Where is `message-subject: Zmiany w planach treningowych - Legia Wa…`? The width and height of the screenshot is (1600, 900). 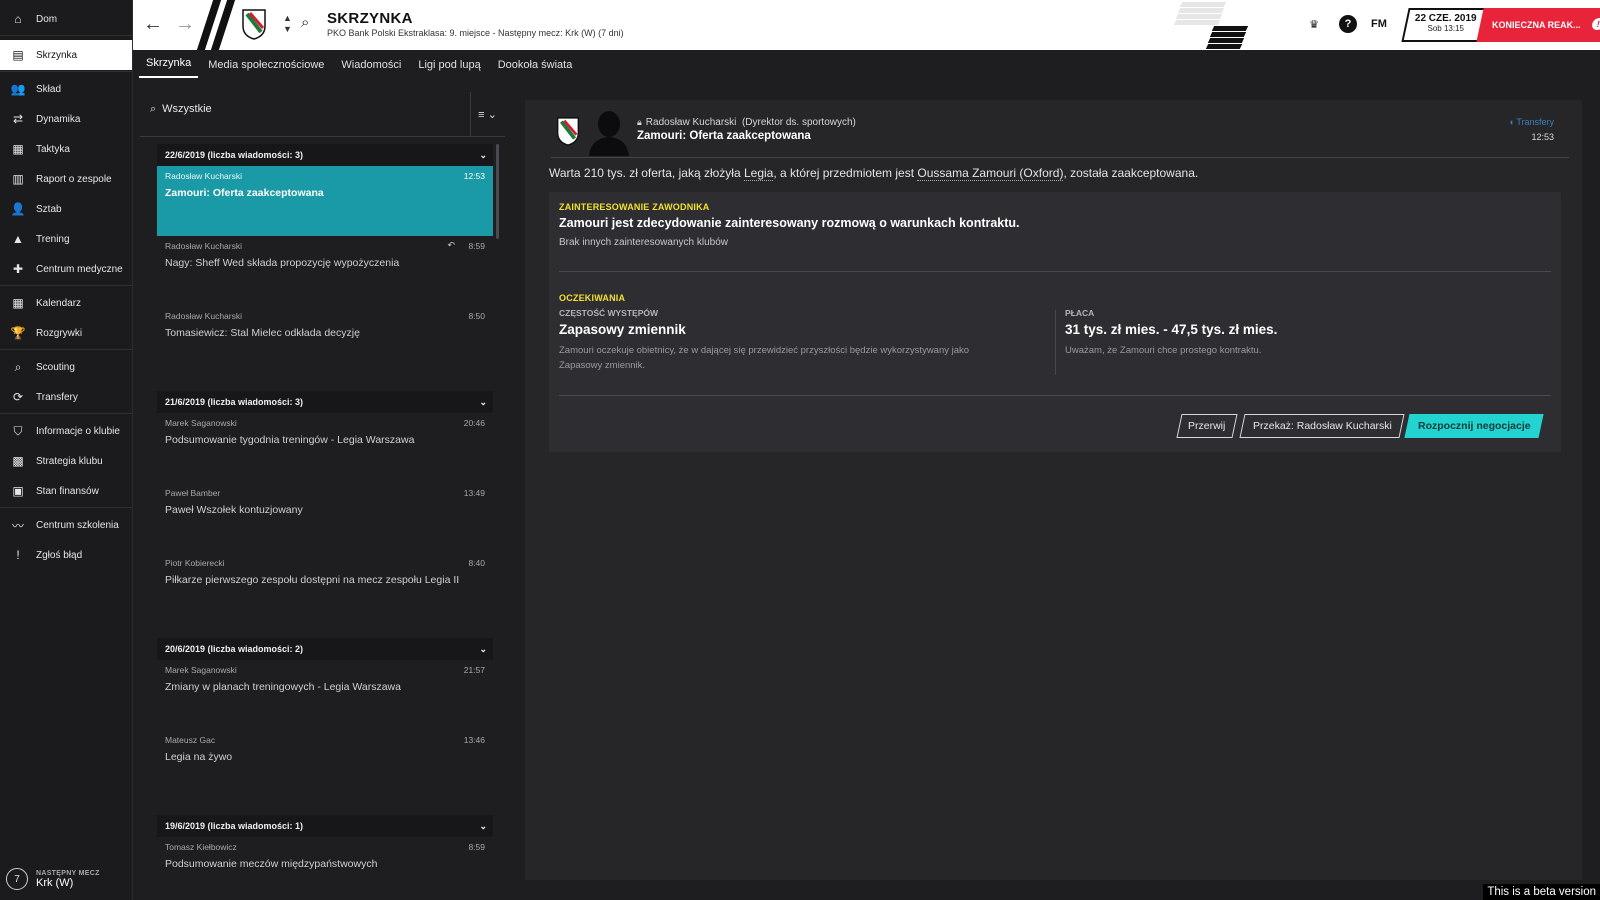 message-subject: Zmiany w planach treningowych - Legia Wa… is located at coordinates (283, 687).